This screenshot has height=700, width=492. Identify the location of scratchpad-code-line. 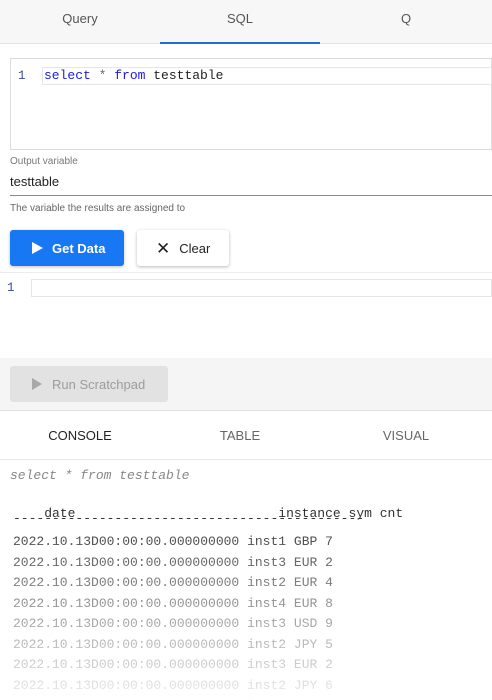
(261, 288).